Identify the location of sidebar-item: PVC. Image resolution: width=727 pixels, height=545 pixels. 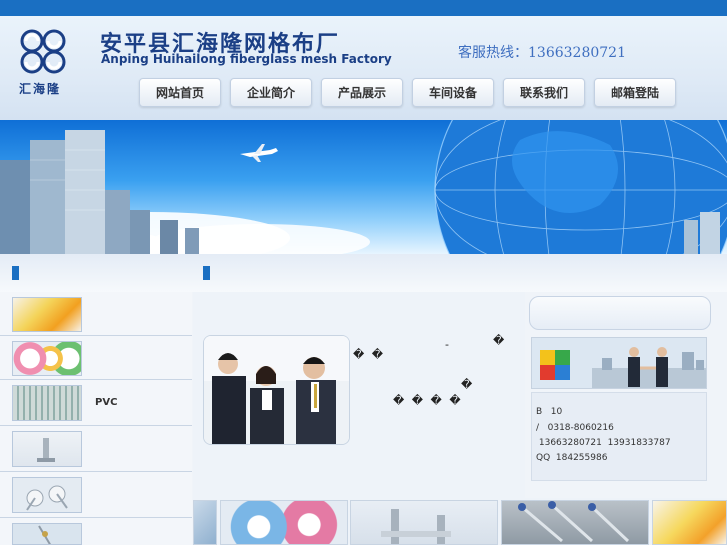
(96, 403).